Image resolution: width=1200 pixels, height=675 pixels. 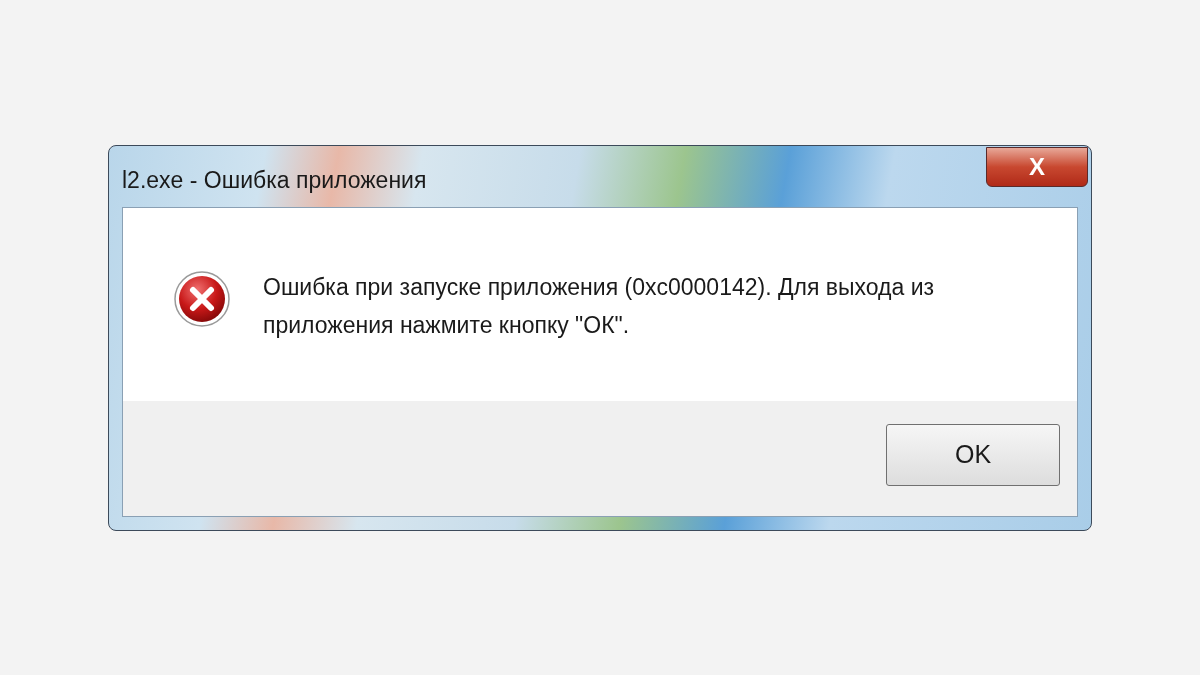 I want to click on close-button: X, so click(x=1037, y=167).